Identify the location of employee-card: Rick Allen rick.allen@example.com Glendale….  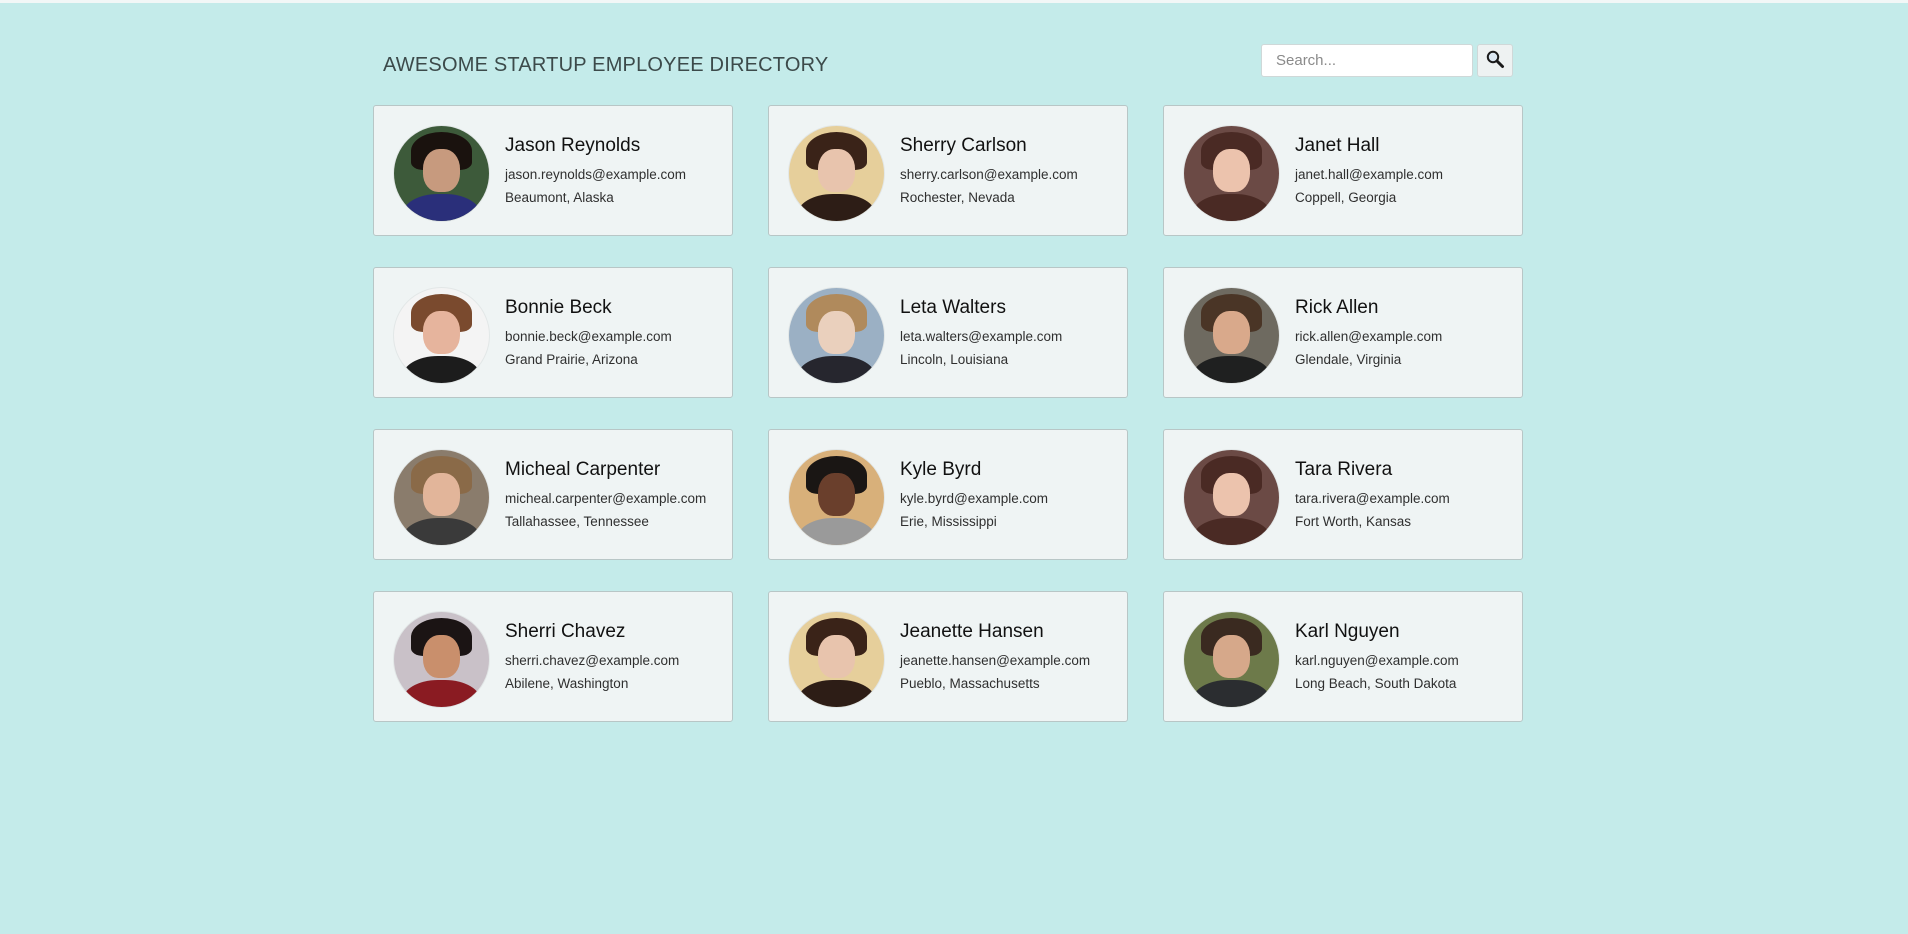
(1343, 332).